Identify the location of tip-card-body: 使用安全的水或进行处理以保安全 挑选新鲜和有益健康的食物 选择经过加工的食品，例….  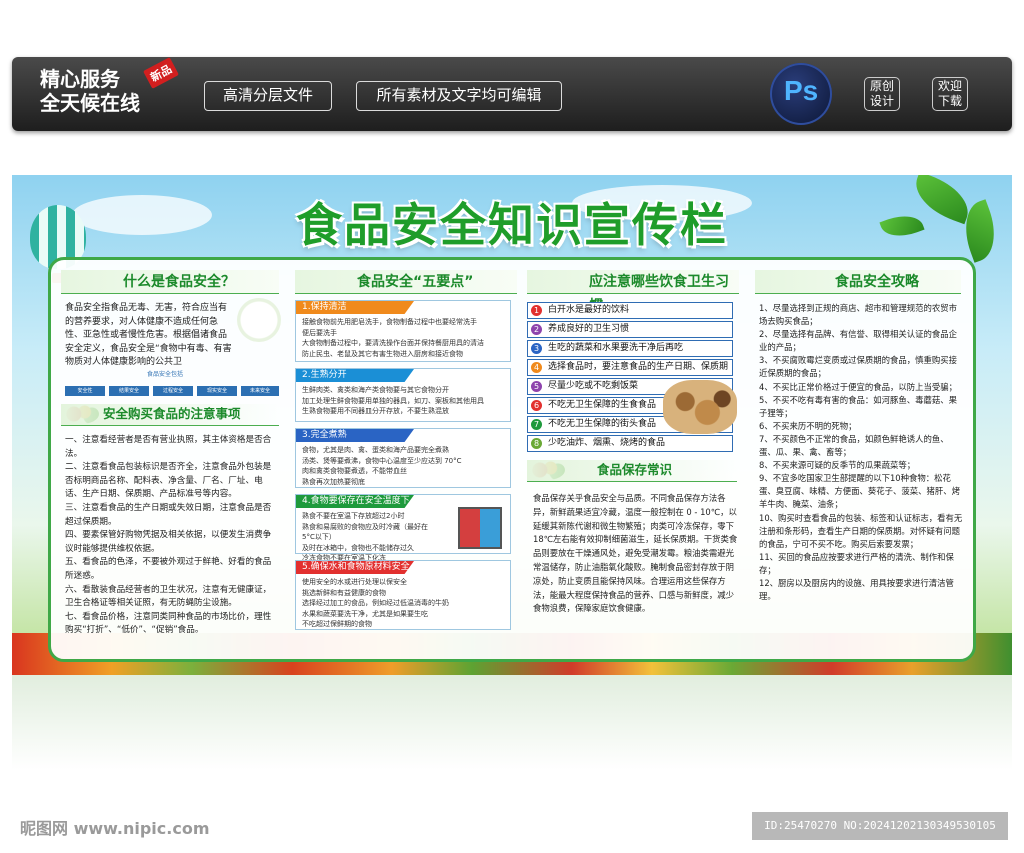
(375, 603).